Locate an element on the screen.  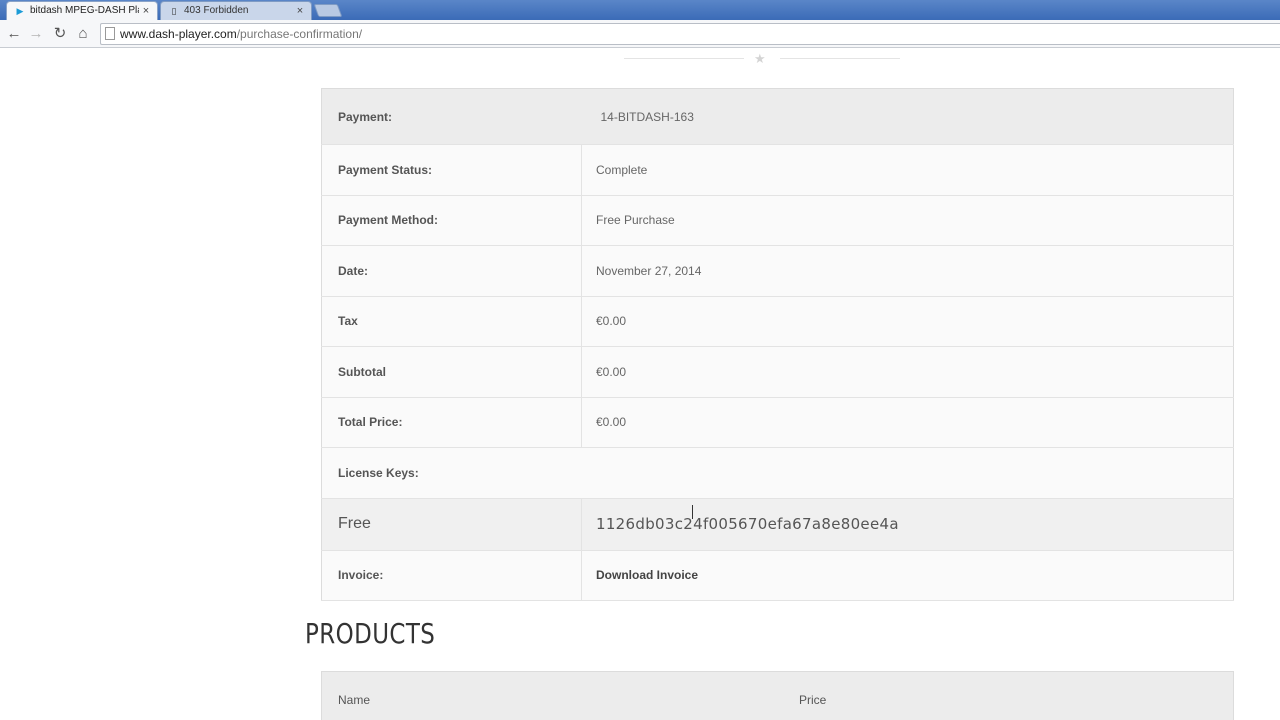
home-icon: ⌂ is located at coordinates (83, 34).